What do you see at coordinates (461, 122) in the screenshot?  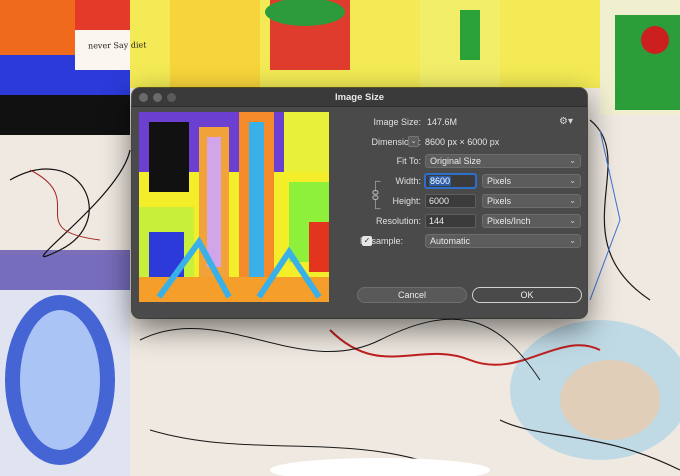 I see `image-size-row: Image Size: 147.6M ⚙▾` at bounding box center [461, 122].